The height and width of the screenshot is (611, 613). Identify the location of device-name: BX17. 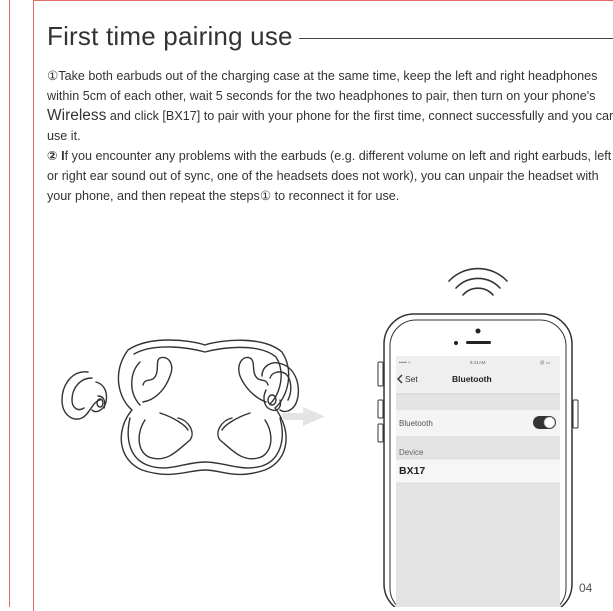
(412, 471).